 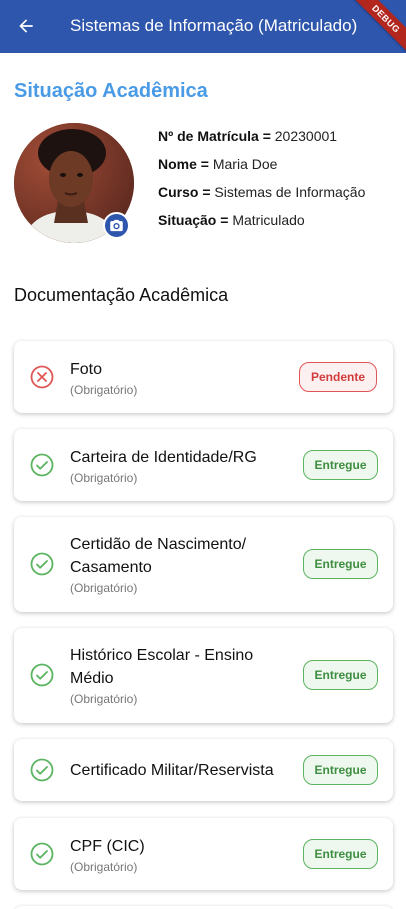 I want to click on nome-value: Maria Doe, so click(x=245, y=164).